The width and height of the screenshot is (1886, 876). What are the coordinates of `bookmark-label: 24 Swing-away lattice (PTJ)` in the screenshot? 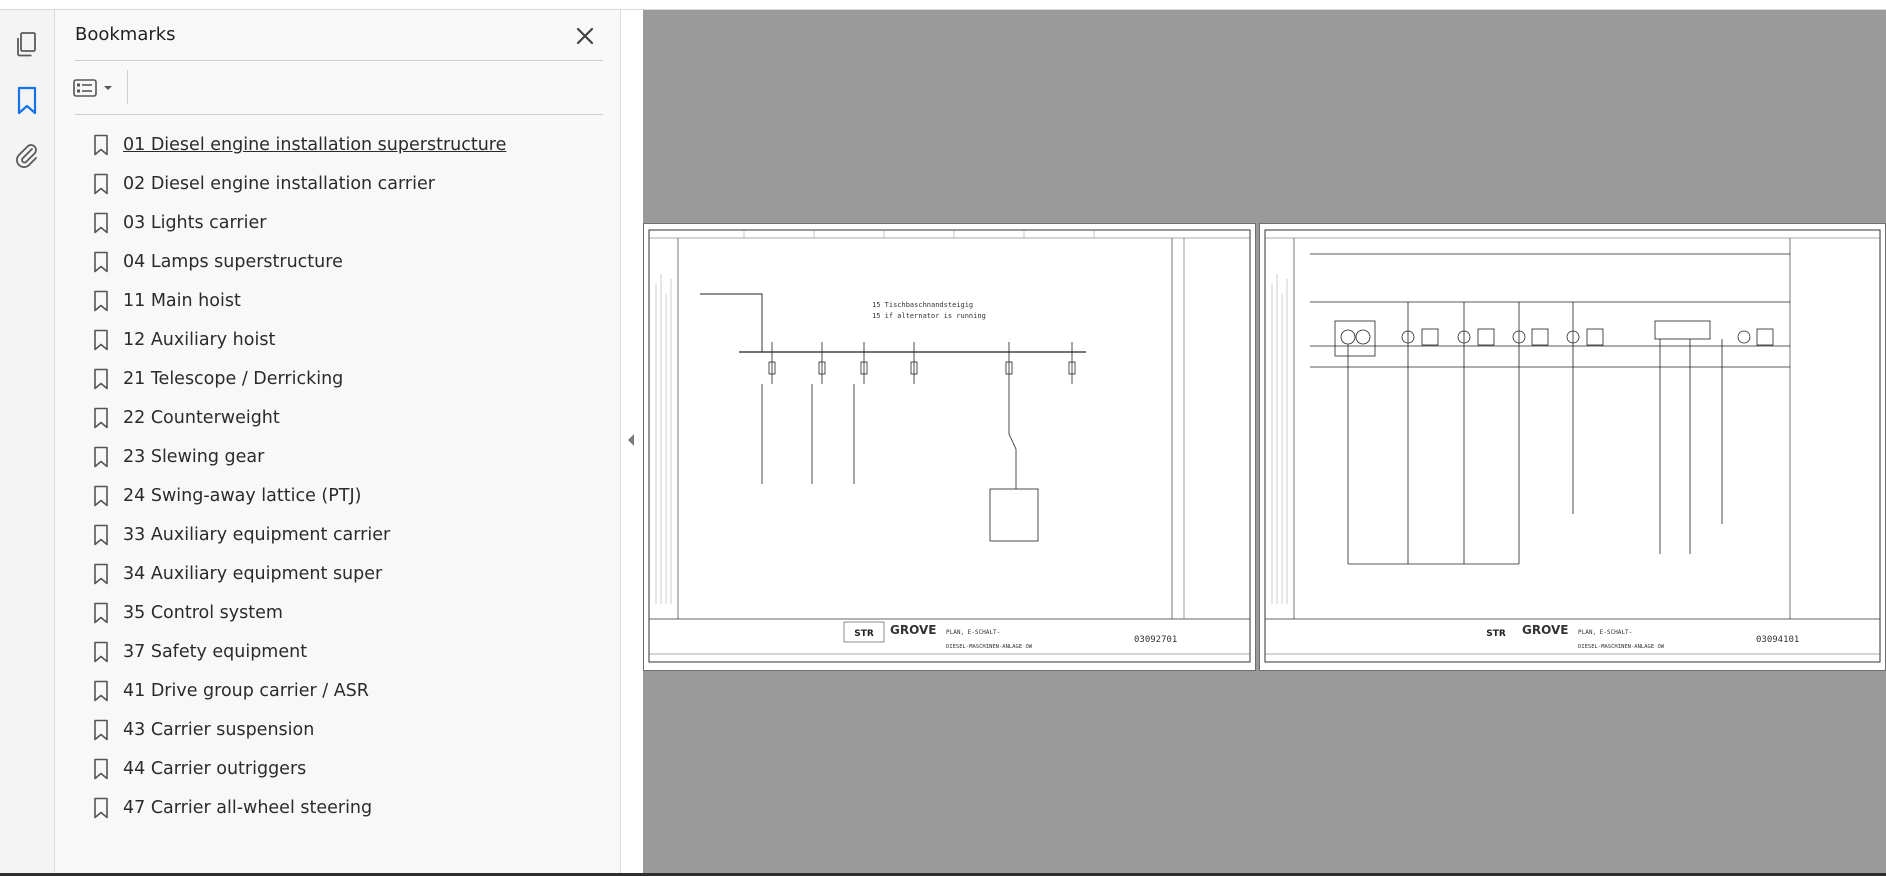 It's located at (242, 496).